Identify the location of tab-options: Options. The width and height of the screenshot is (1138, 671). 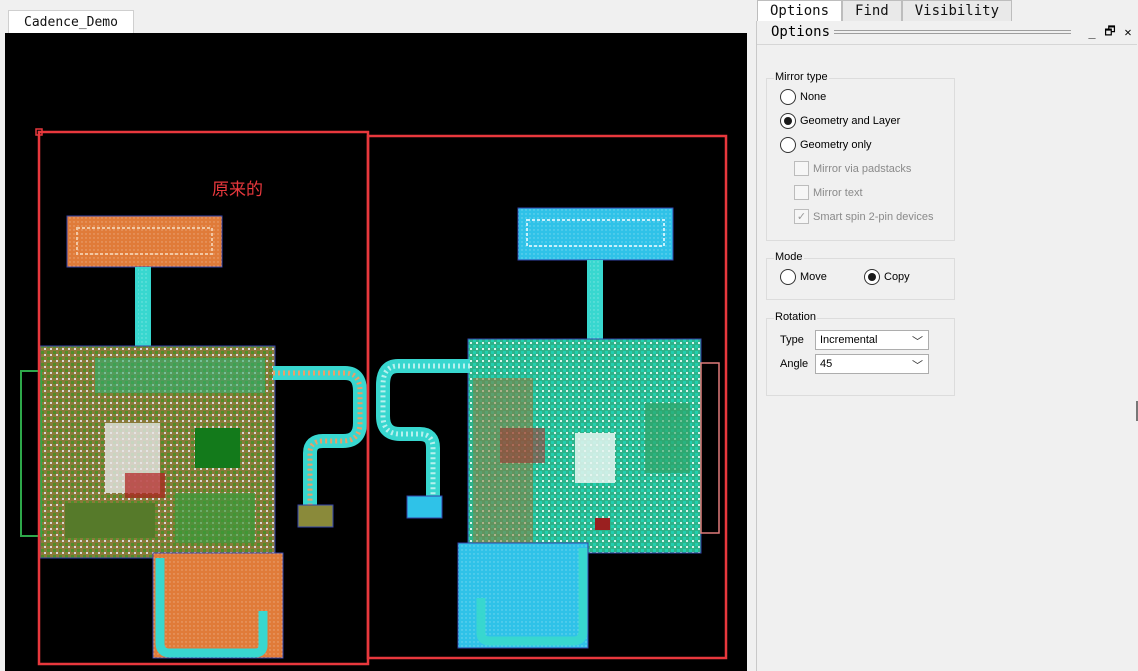
(800, 10).